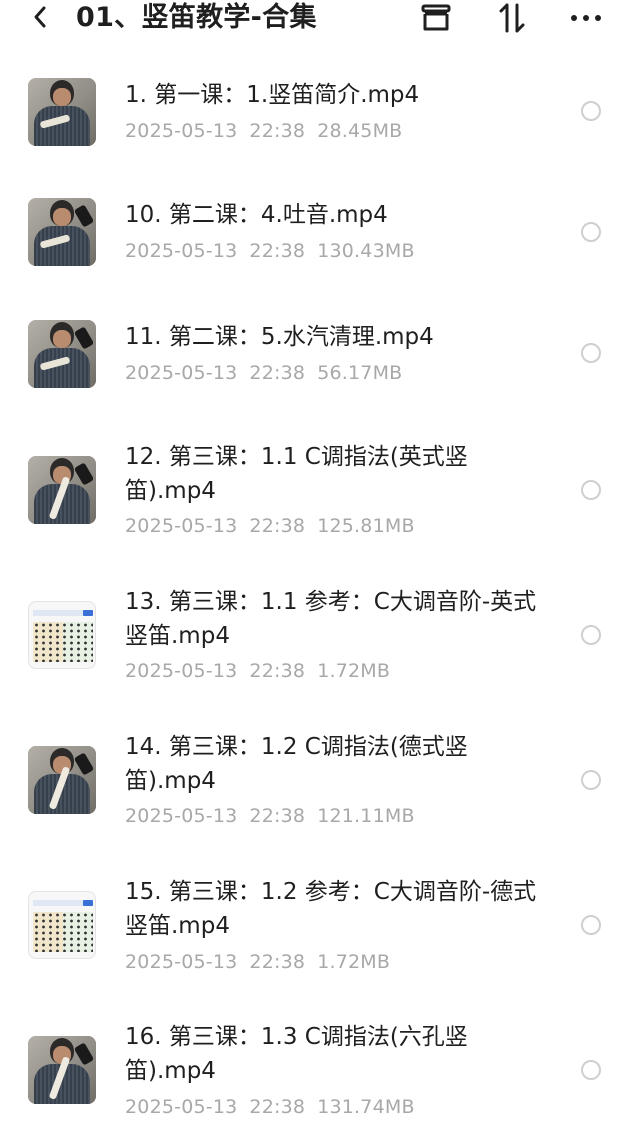 This screenshot has width=640, height=1125. I want to click on file-size: 131.74MB, so click(366, 1107).